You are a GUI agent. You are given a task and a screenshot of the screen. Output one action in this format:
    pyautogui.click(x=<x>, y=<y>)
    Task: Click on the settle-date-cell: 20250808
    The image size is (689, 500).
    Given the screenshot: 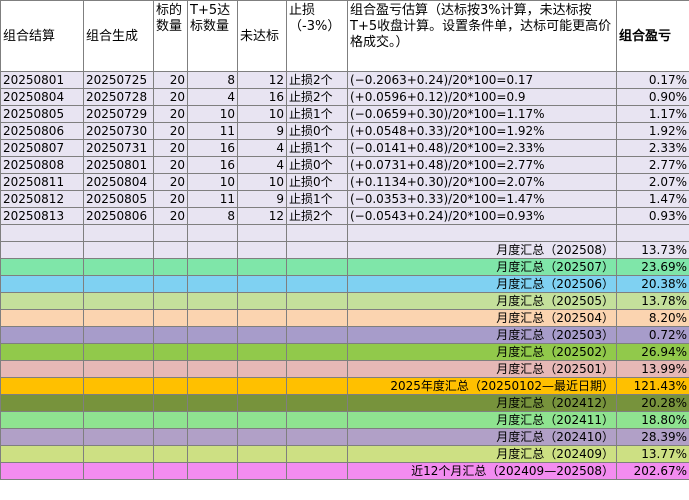 What is the action you would take?
    pyautogui.click(x=42, y=165)
    